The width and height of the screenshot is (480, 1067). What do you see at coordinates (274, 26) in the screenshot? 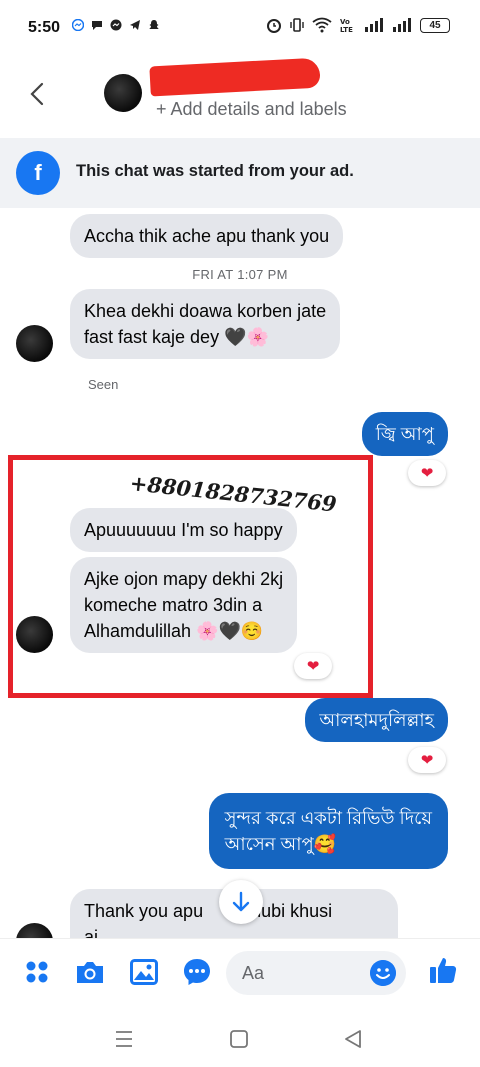
I see `alarm-icon` at bounding box center [274, 26].